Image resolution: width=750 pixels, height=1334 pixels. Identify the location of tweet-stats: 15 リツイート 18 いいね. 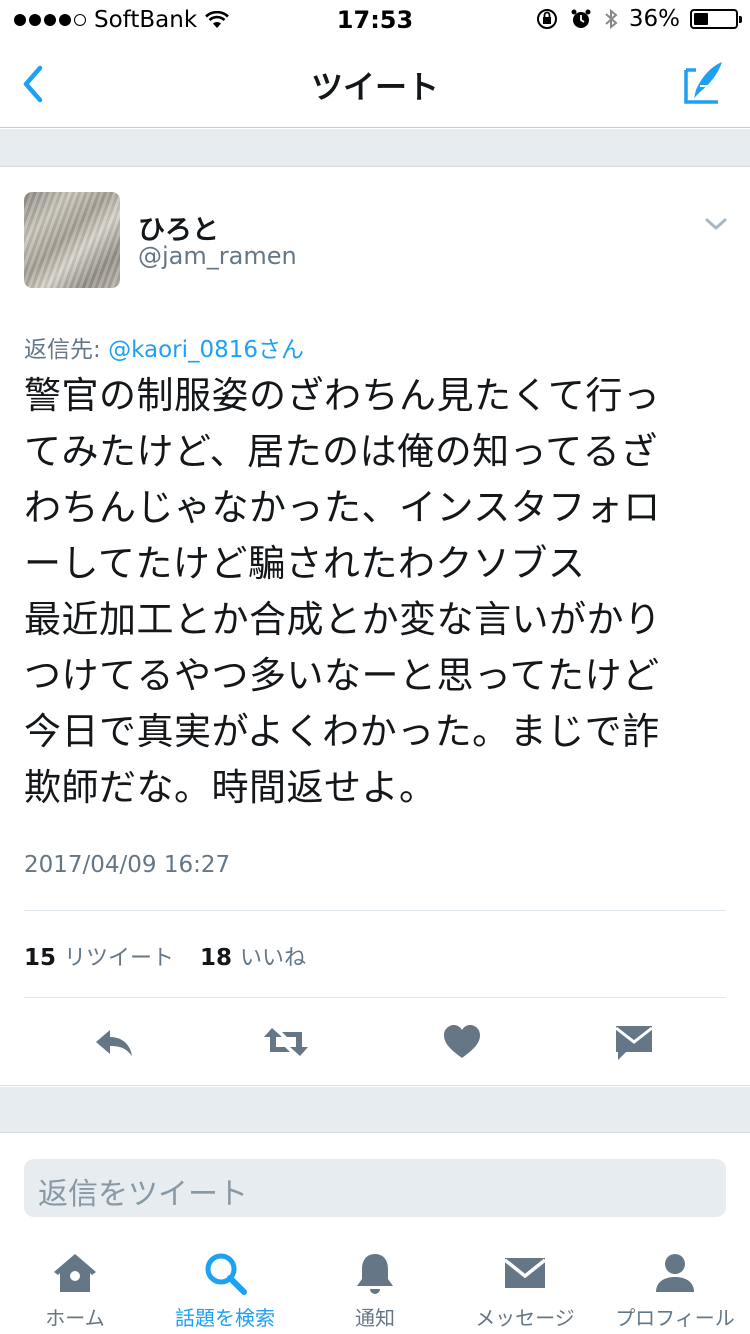
(174, 956).